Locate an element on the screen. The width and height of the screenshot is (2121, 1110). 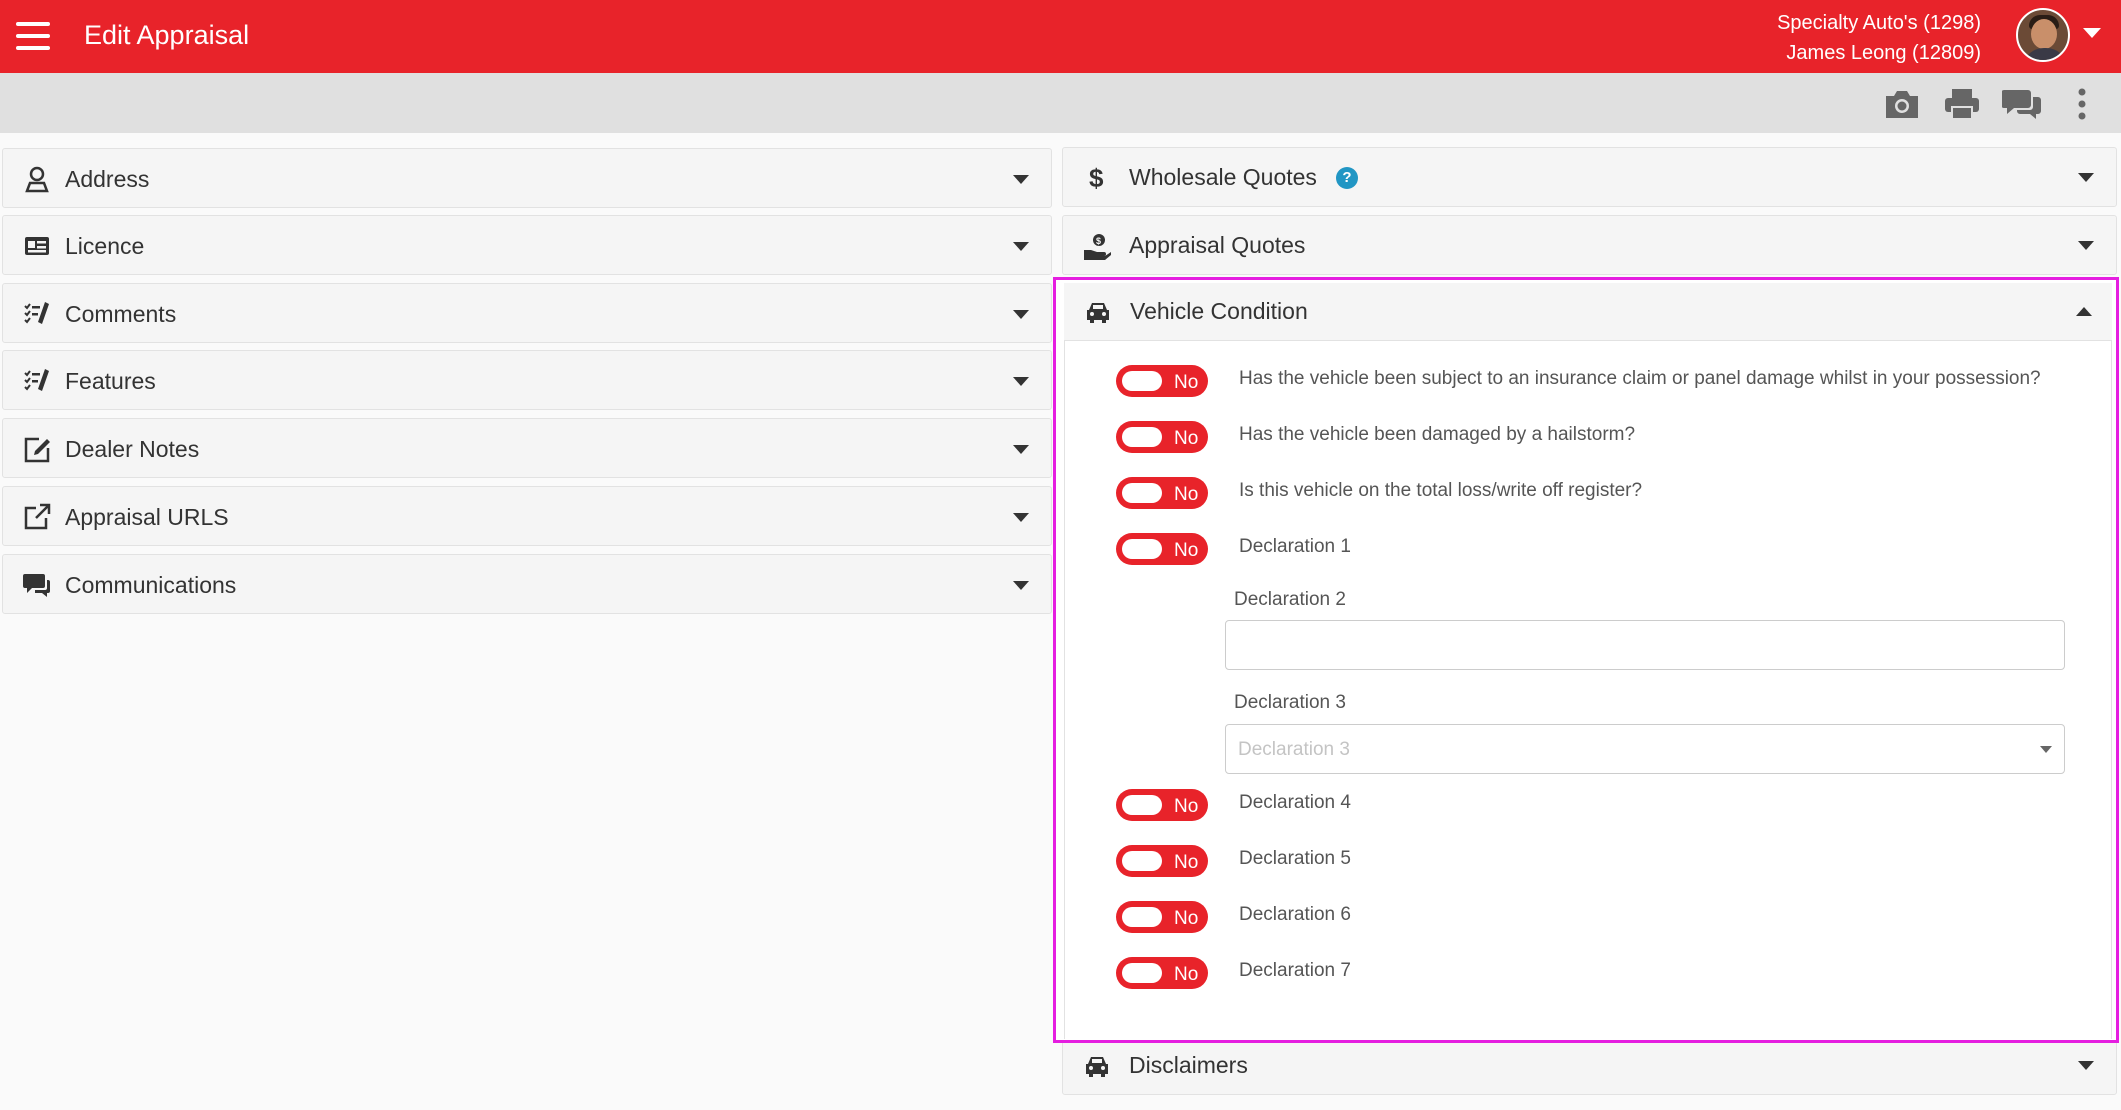
menu-icon is located at coordinates (33, 36).